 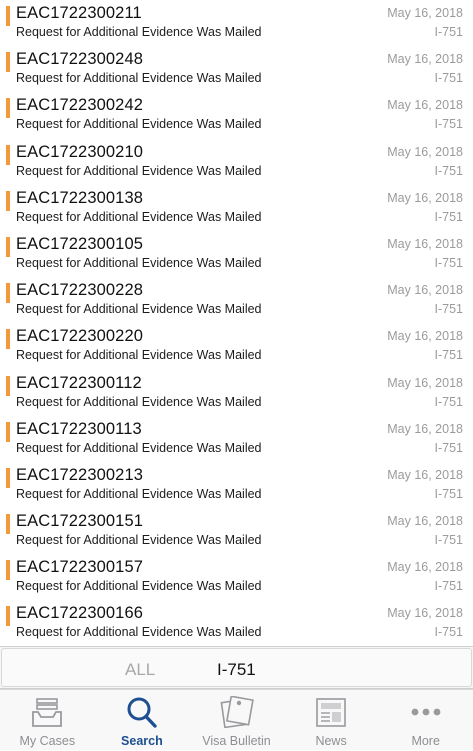 What do you see at coordinates (142, 741) in the screenshot?
I see `tab-label: Search` at bounding box center [142, 741].